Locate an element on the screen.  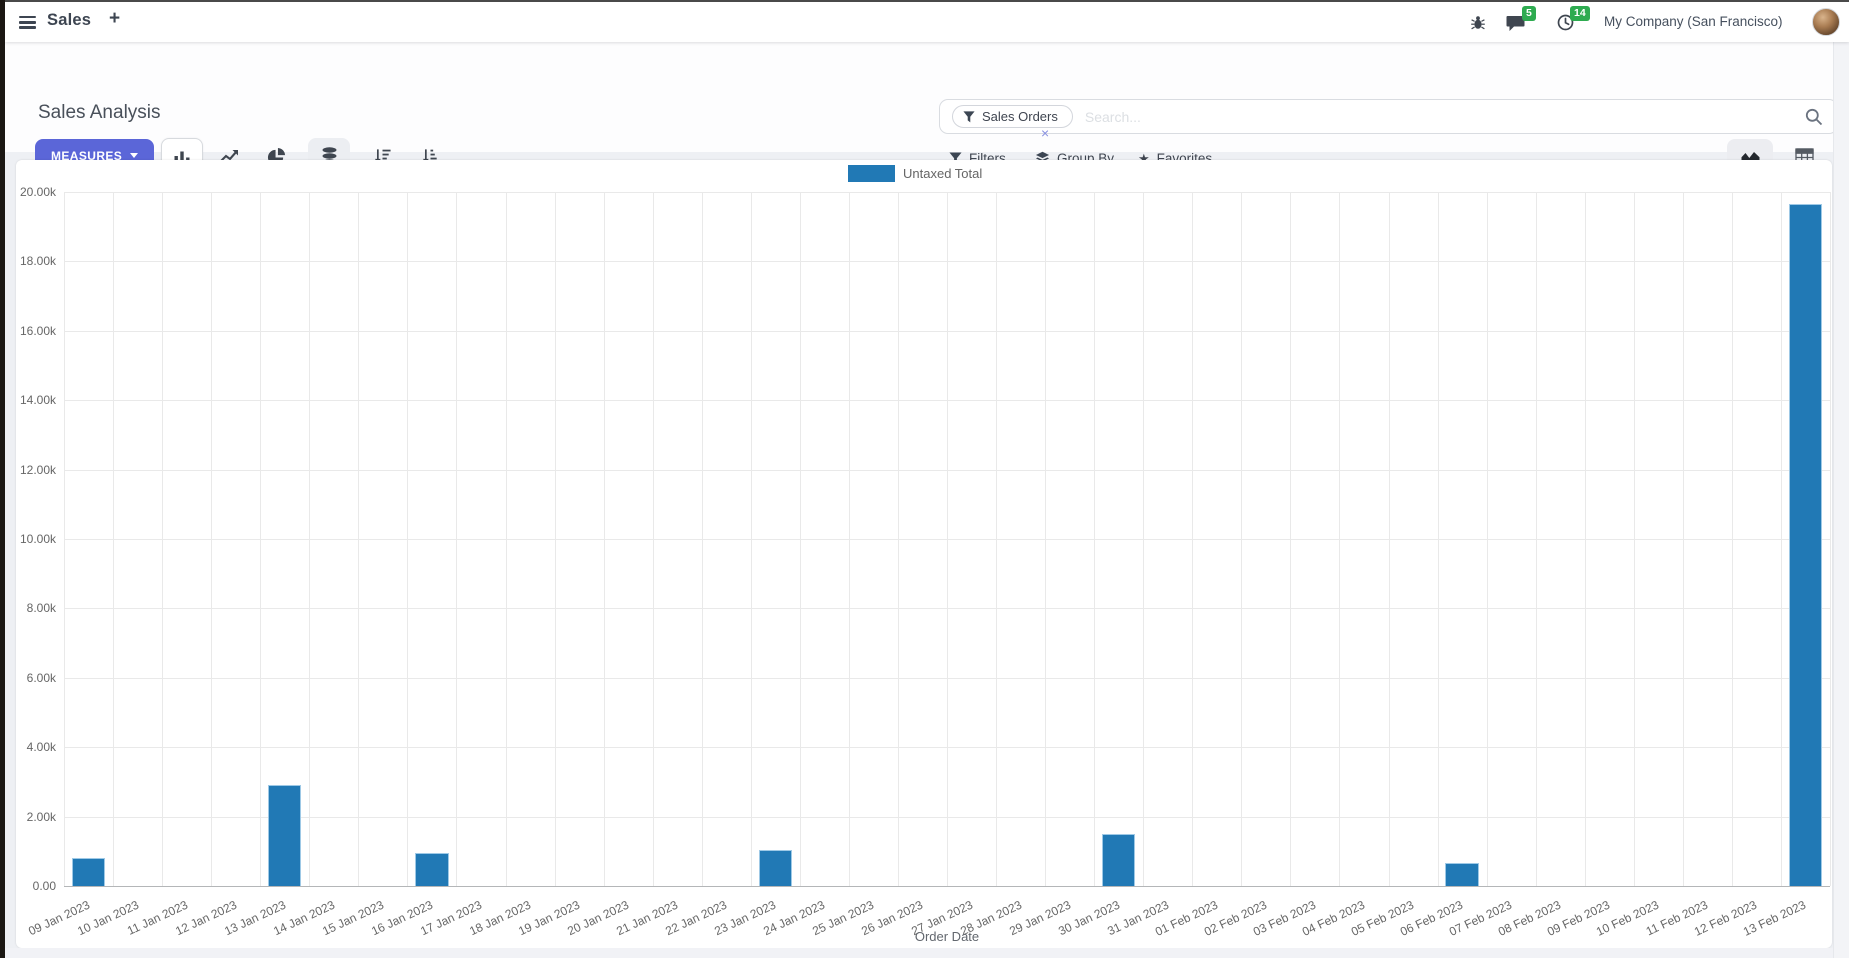
debug-bug-icon is located at coordinates (1478, 23).